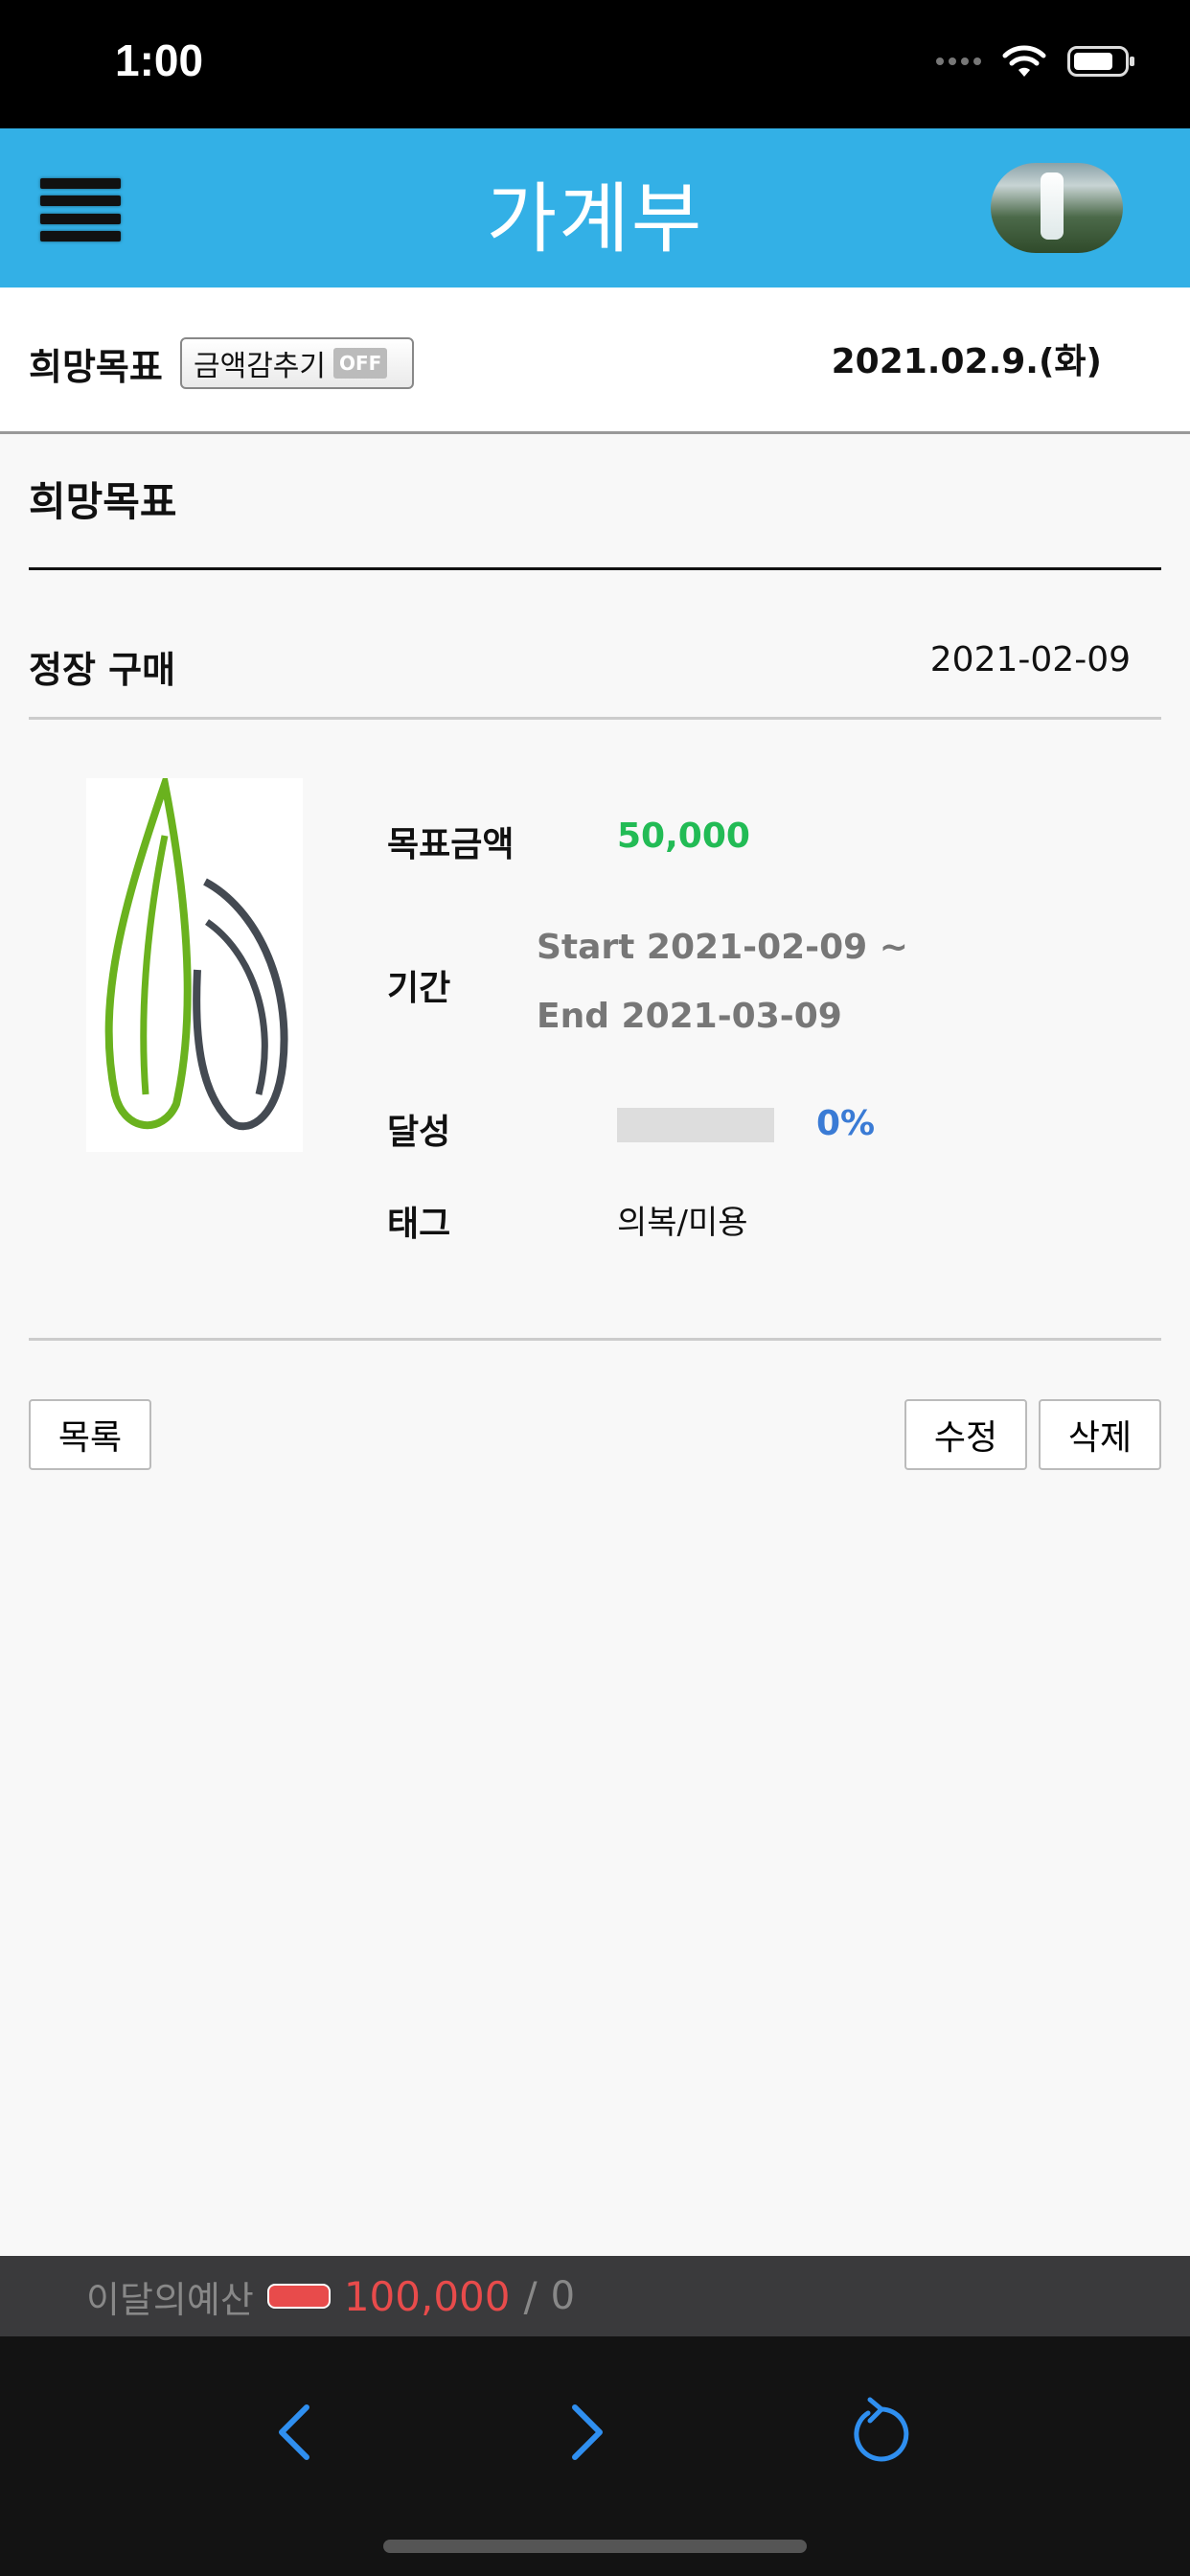 This screenshot has width=1190, height=2576. What do you see at coordinates (595, 361) in the screenshot?
I see `sub-header: 희망목표 금액감추기 OFF 2021.02.9.(화)` at bounding box center [595, 361].